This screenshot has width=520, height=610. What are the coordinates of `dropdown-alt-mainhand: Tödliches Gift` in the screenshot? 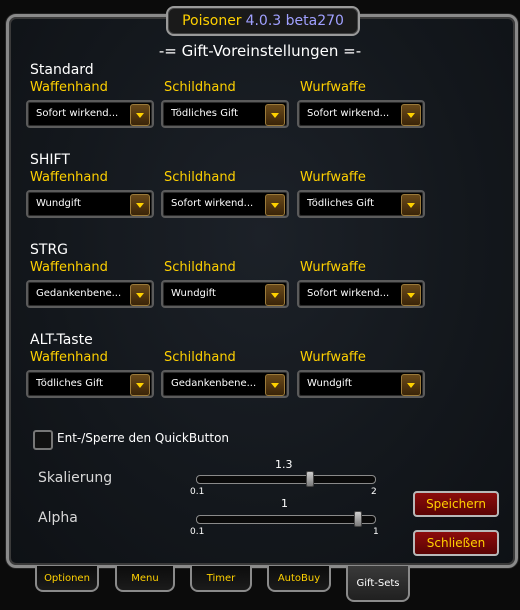 It's located at (90, 384).